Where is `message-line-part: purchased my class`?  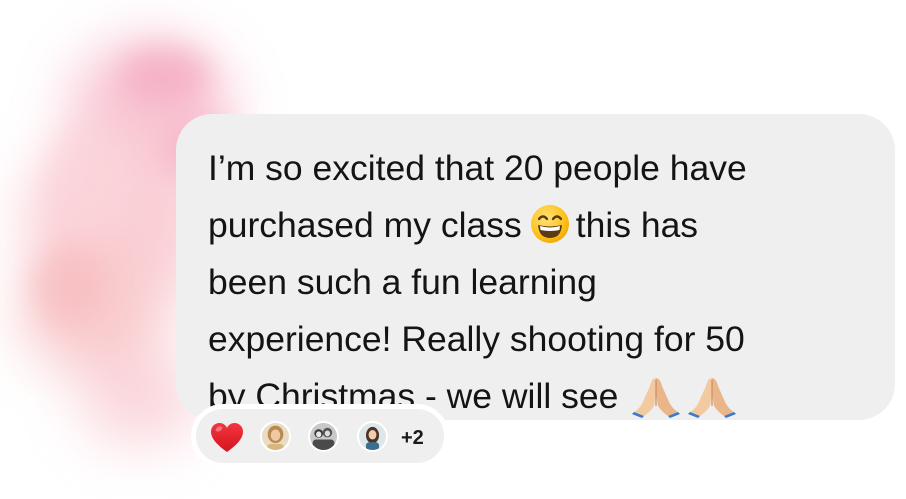 message-line-part: purchased my class is located at coordinates (365, 225).